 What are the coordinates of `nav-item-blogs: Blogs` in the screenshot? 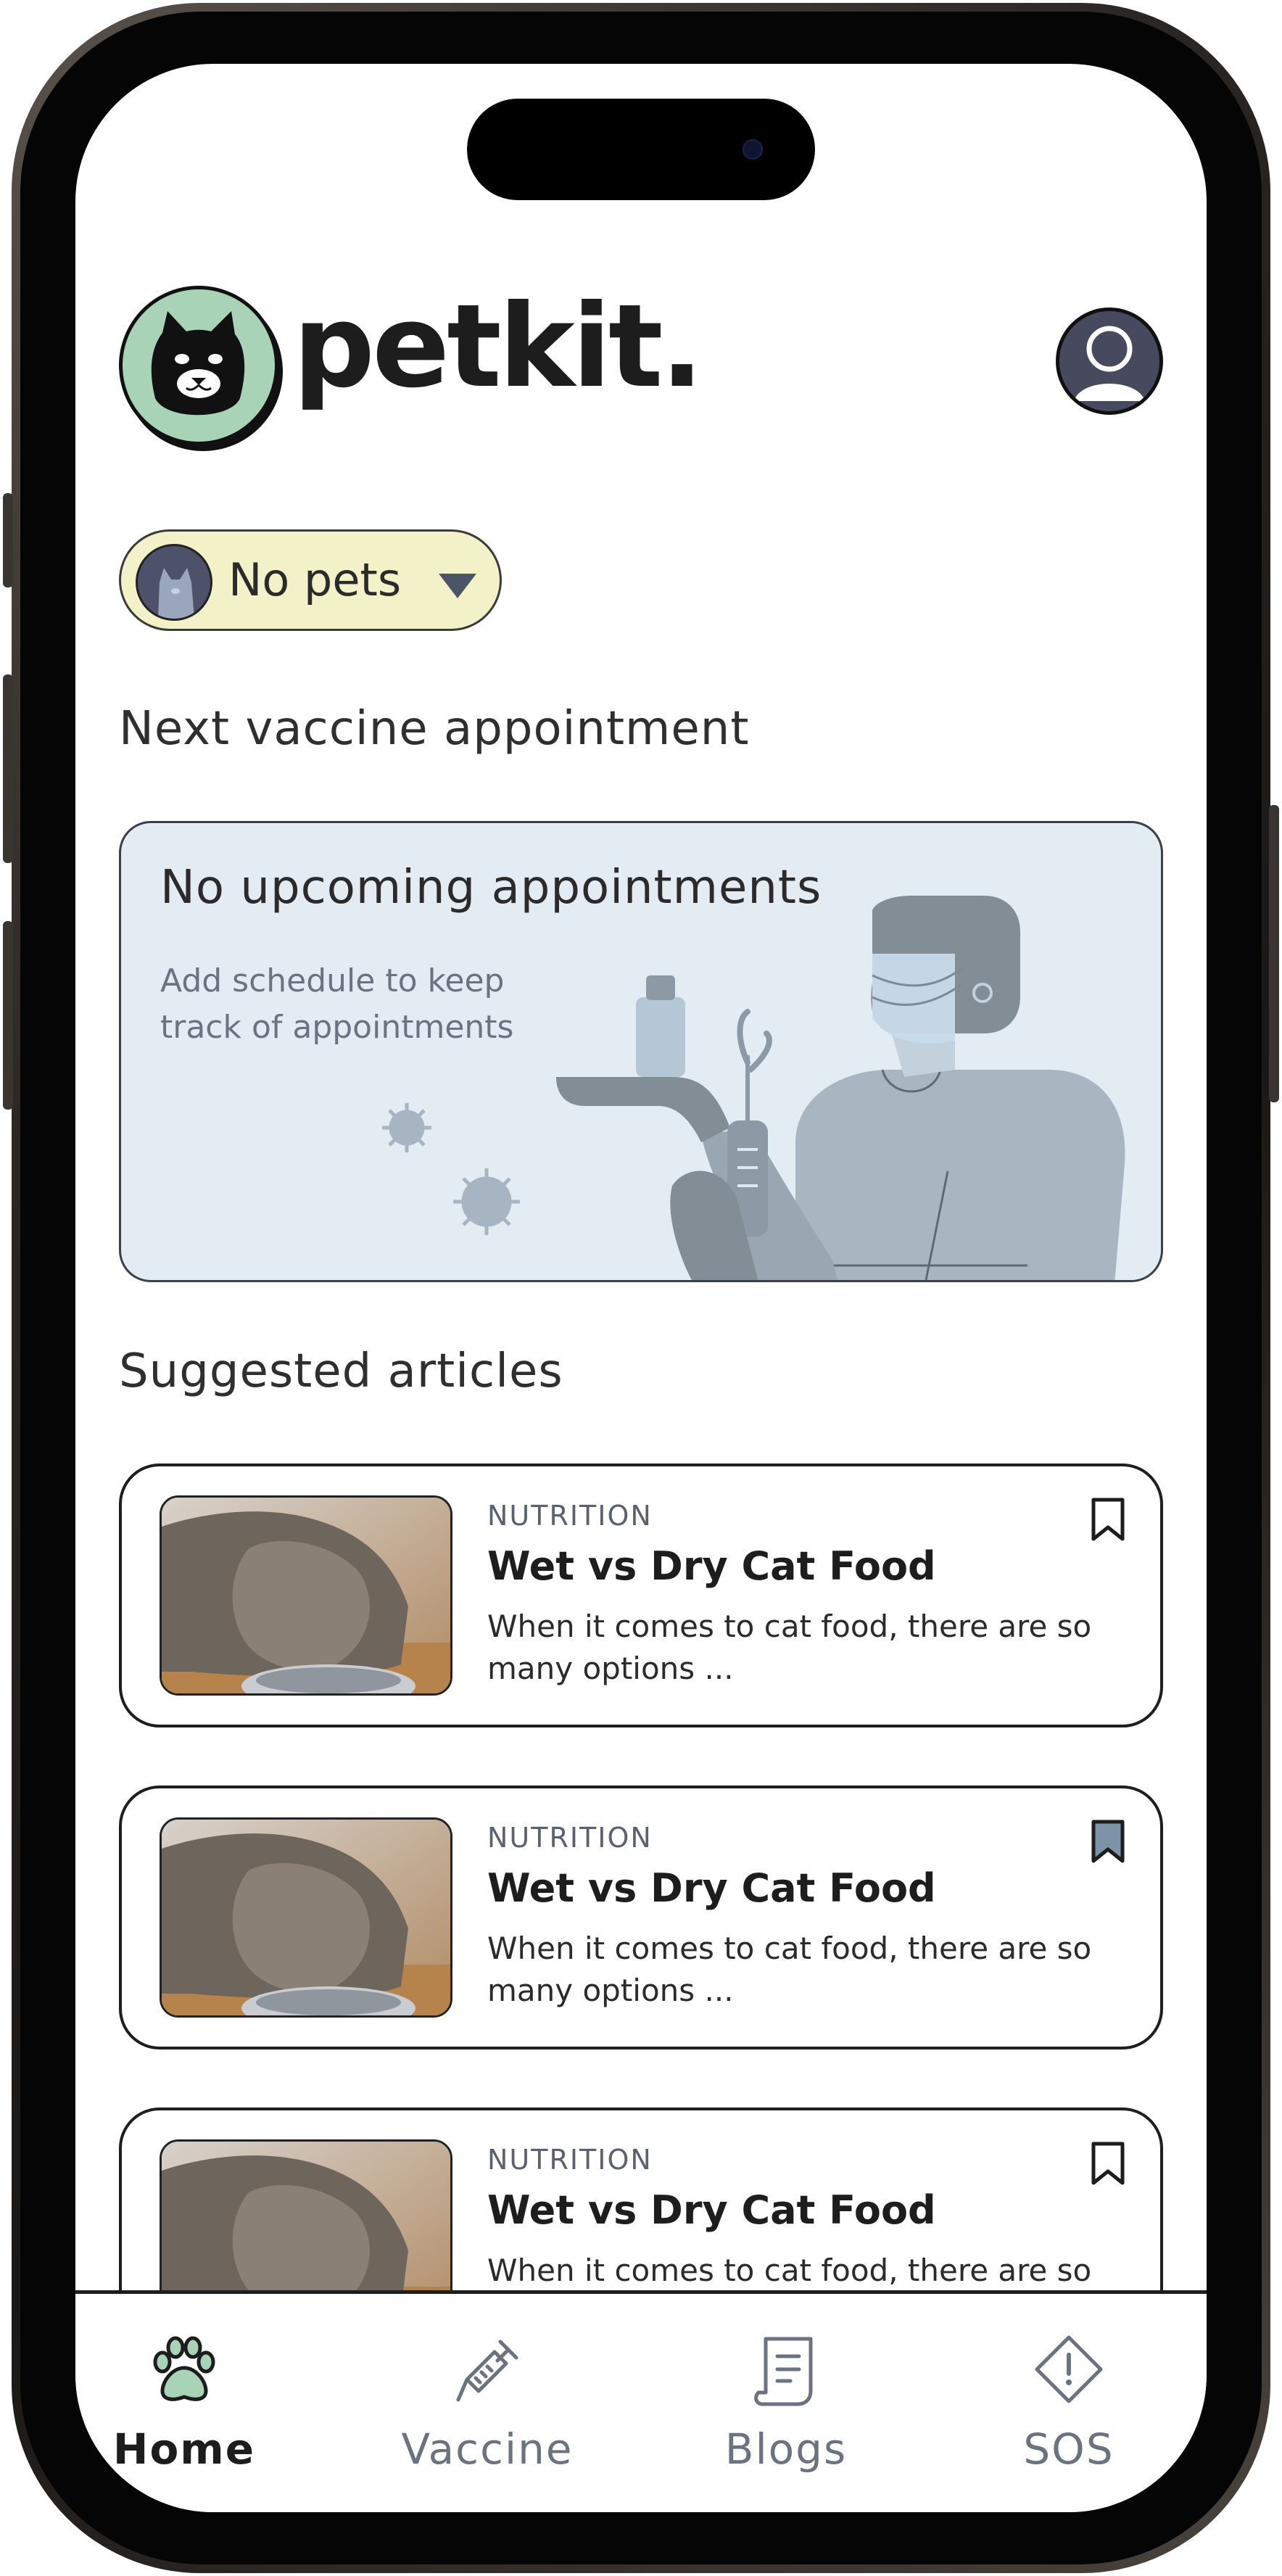 It's located at (786, 2405).